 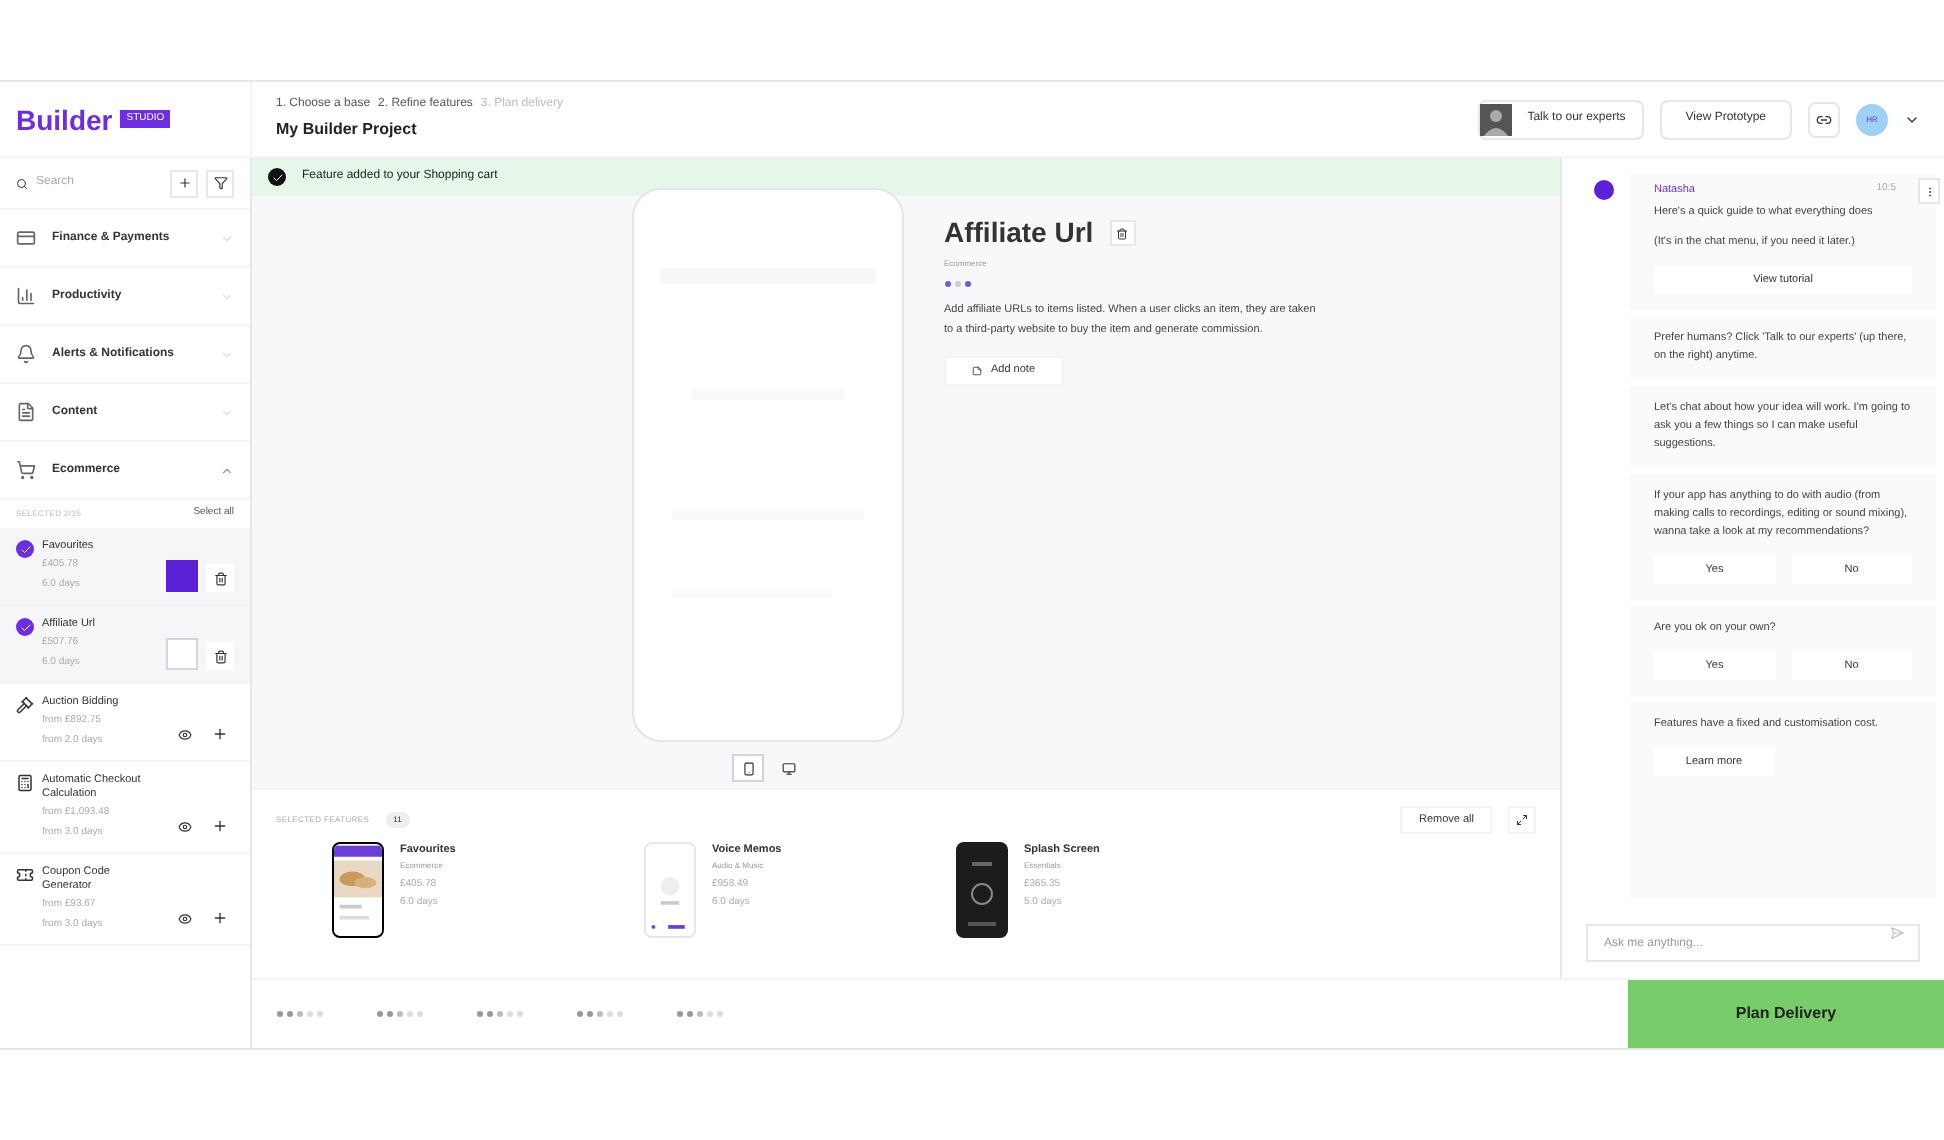 I want to click on link-icon, so click(x=1824, y=119).